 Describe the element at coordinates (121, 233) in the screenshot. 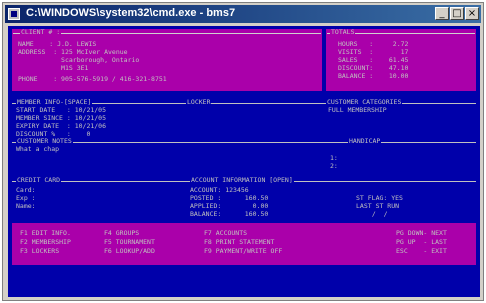

I see `f4-groups: F4 GROUPS` at that location.